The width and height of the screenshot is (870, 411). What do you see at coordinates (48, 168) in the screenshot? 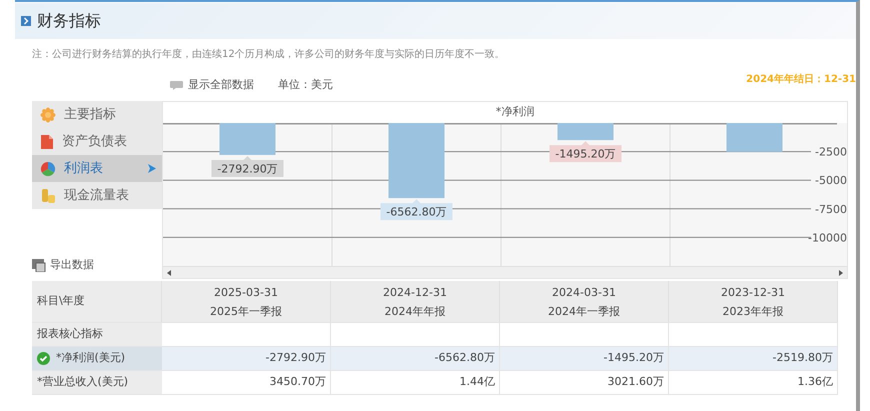
I see `pie-chart-icon` at bounding box center [48, 168].